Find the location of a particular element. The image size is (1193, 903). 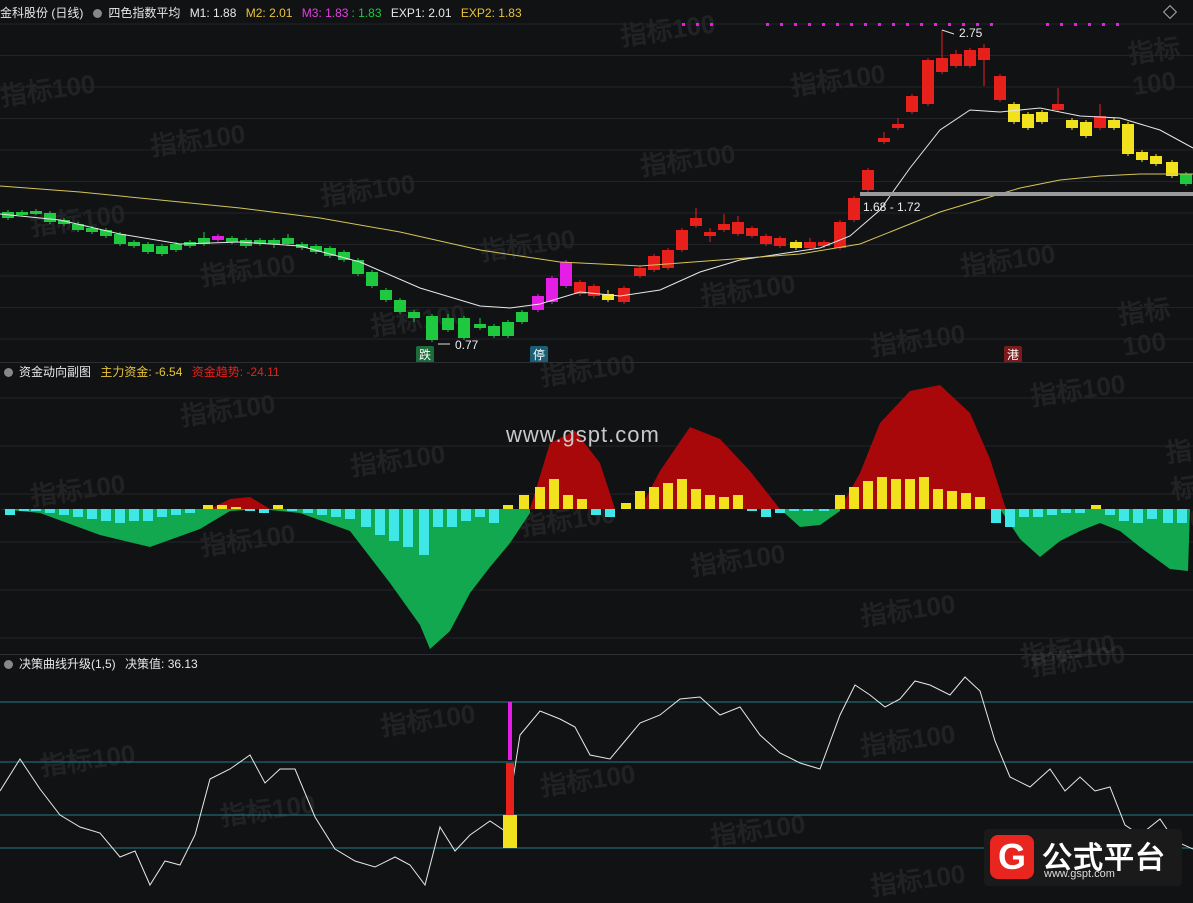

price-range-bar is located at coordinates (1026, 194).